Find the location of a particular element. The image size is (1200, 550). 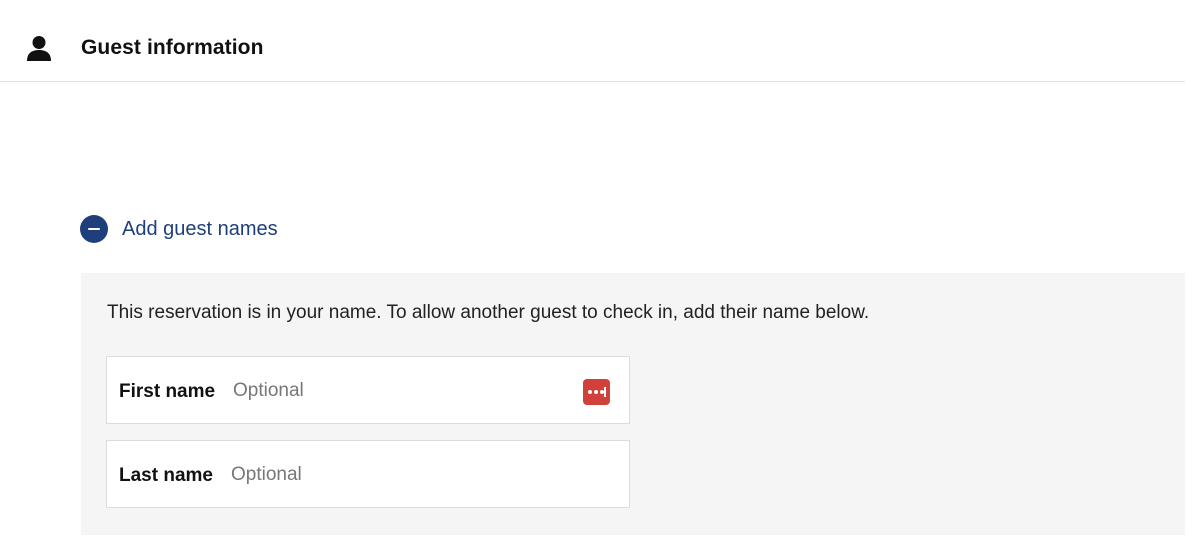

last-name-field: Last name is located at coordinates (368, 474).